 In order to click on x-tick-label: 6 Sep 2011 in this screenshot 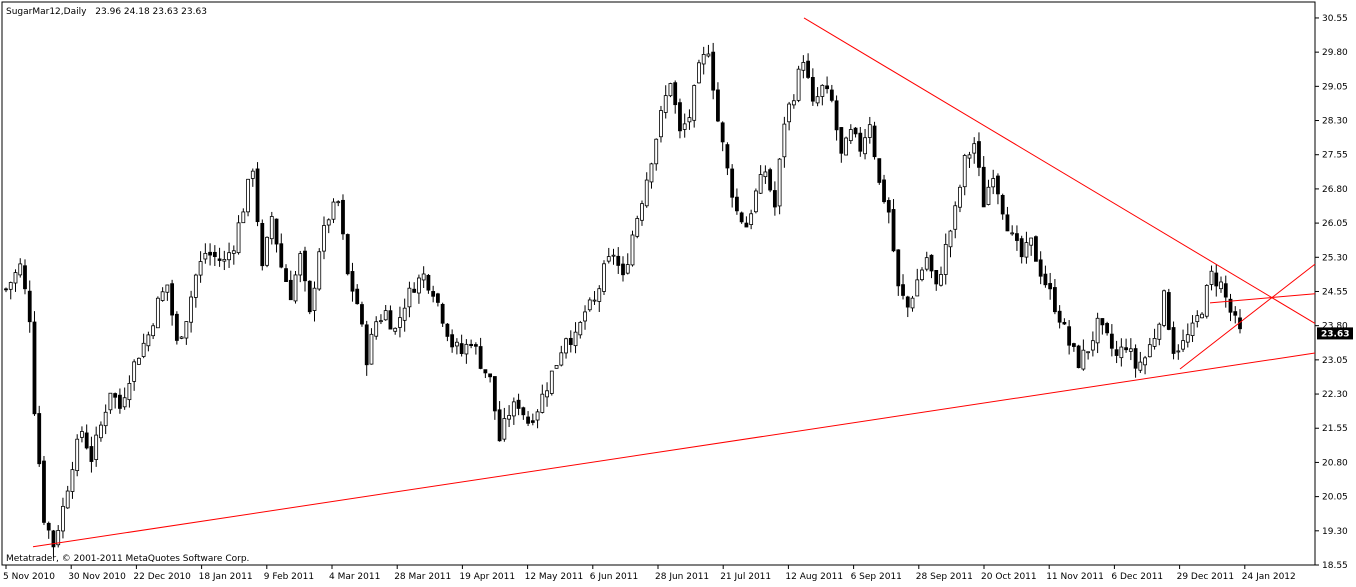, I will do `click(876, 577)`.